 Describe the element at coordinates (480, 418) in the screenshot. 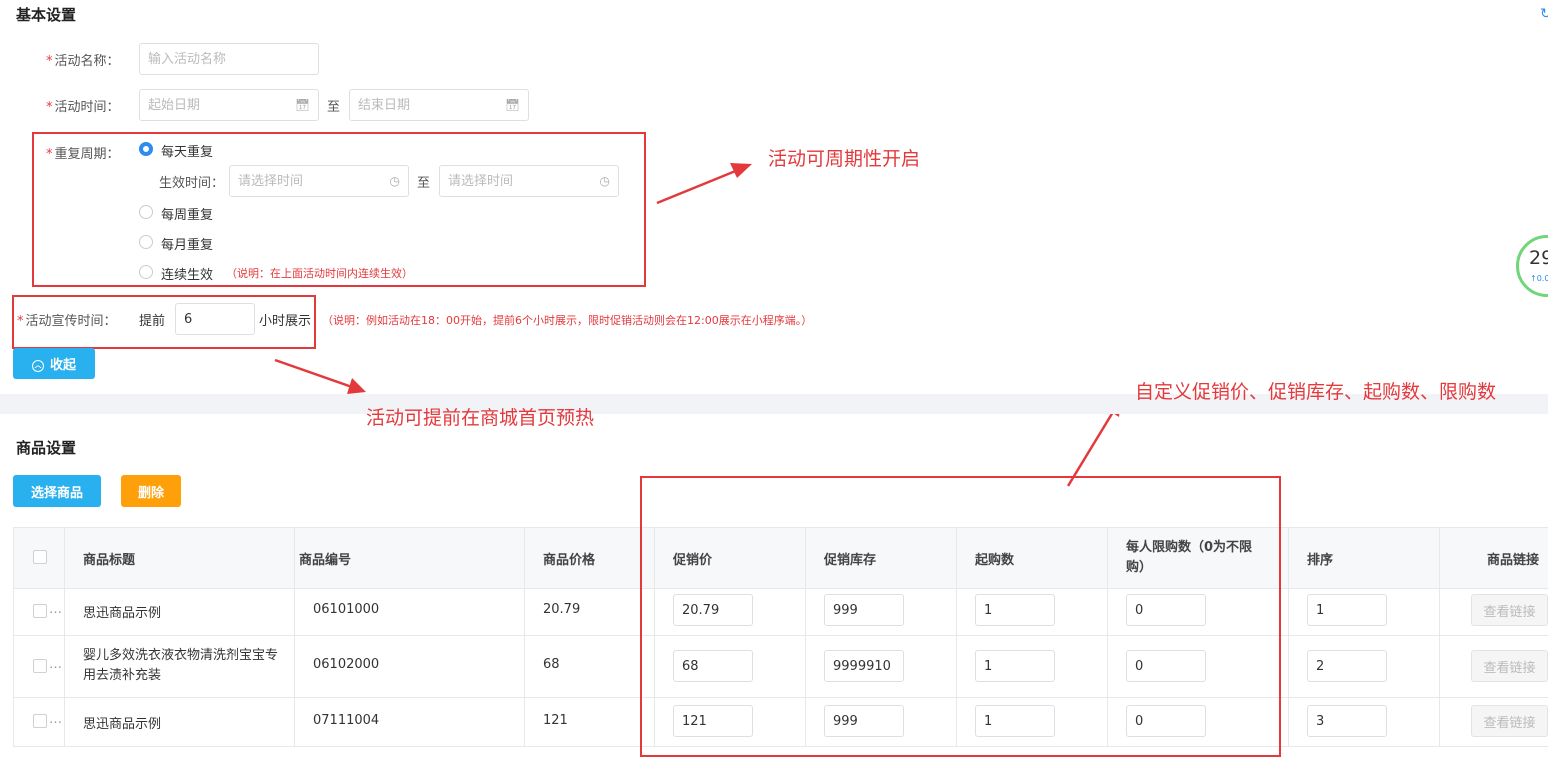

I see `annotation-preheat: 活动可提前在商城首页预热` at that location.